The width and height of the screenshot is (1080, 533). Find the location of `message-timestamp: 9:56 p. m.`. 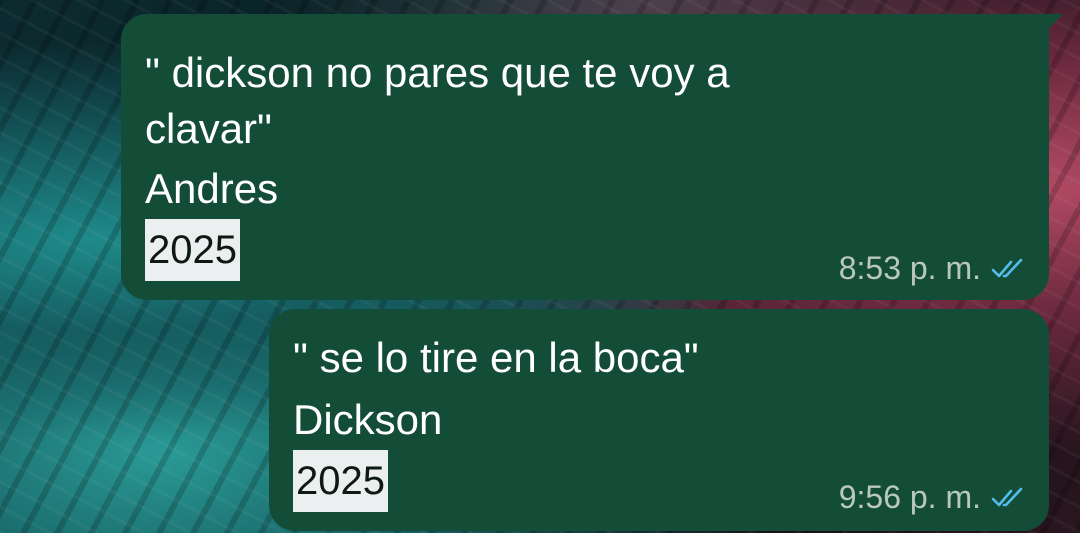

message-timestamp: 9:56 p. m. is located at coordinates (909, 497).